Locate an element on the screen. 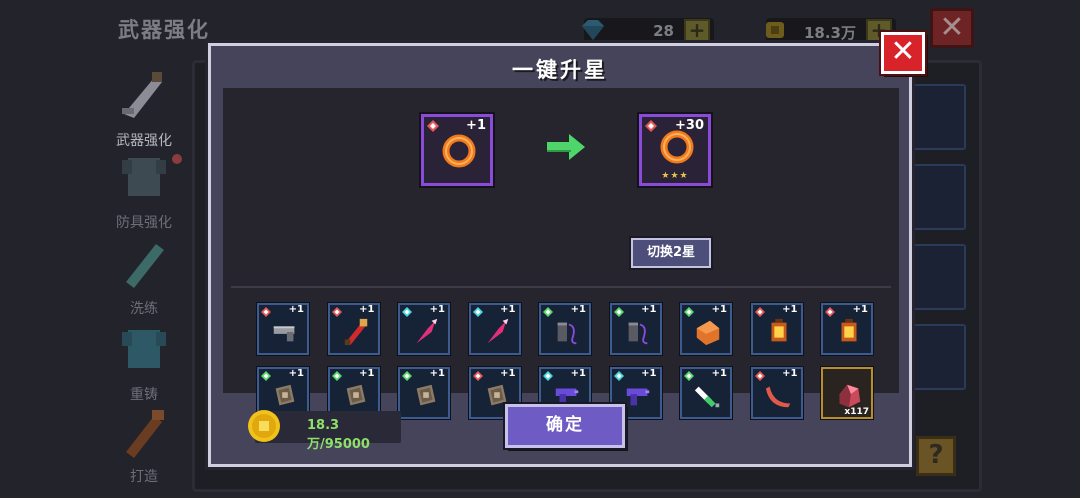 The width and height of the screenshot is (1080, 498). diamond-icon is located at coordinates (593, 30).